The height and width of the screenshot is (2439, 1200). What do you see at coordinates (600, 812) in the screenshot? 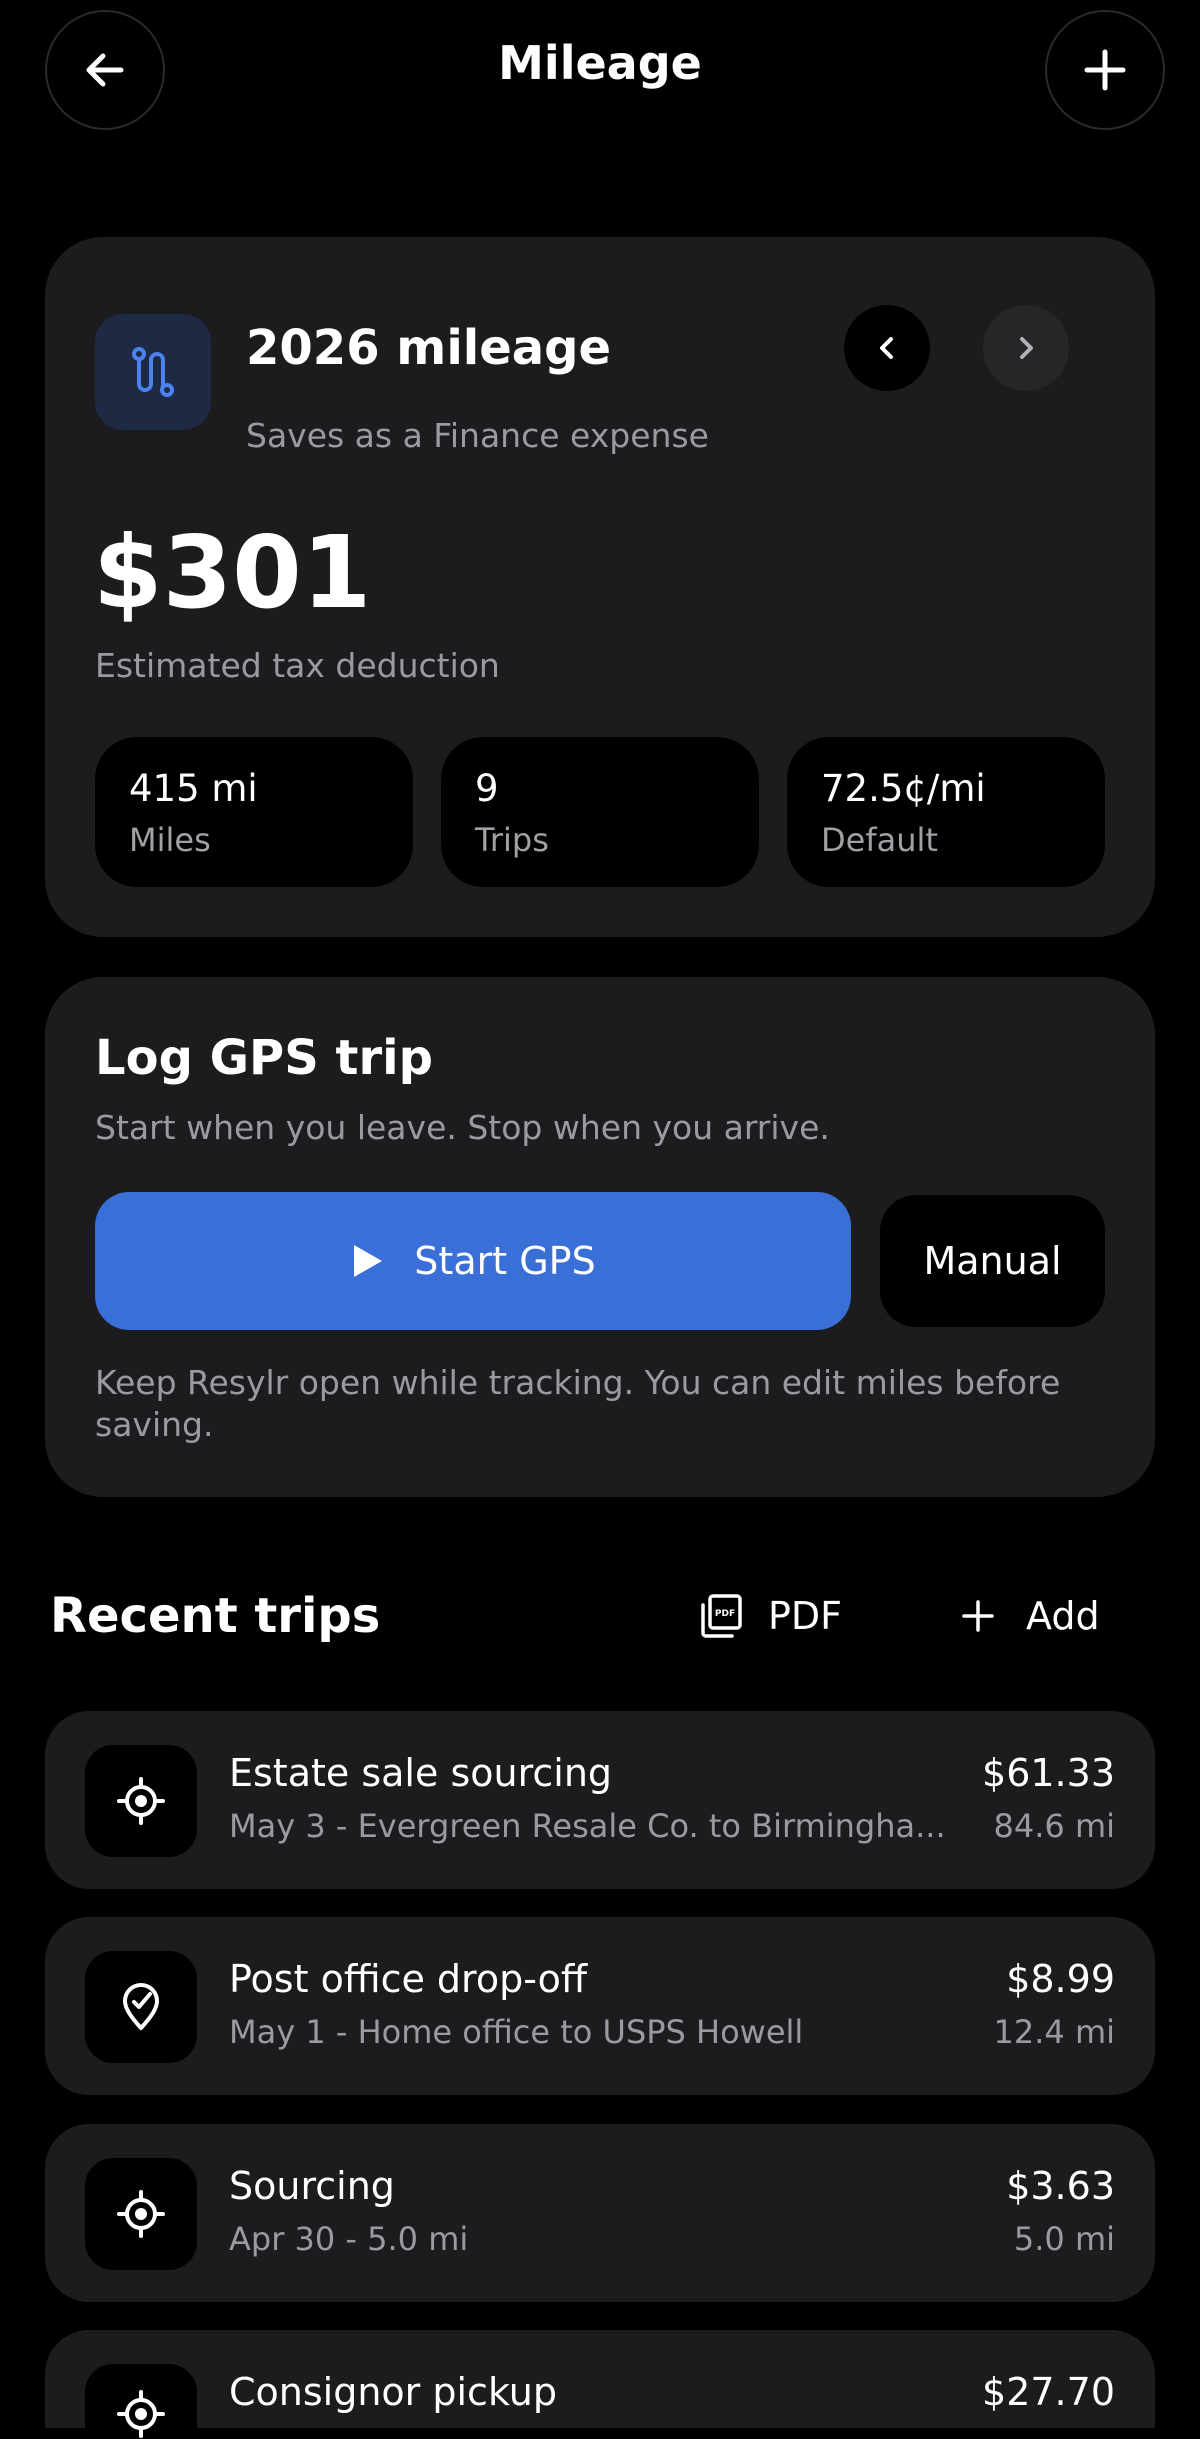
I see `stat-trips: 9 Trips` at bounding box center [600, 812].